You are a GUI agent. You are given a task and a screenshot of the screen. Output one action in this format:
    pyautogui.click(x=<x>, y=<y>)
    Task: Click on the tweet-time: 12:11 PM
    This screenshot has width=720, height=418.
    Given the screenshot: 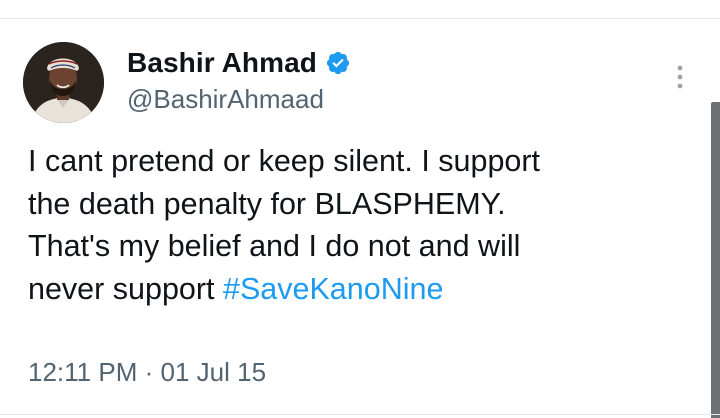 What is the action you would take?
    pyautogui.click(x=83, y=372)
    